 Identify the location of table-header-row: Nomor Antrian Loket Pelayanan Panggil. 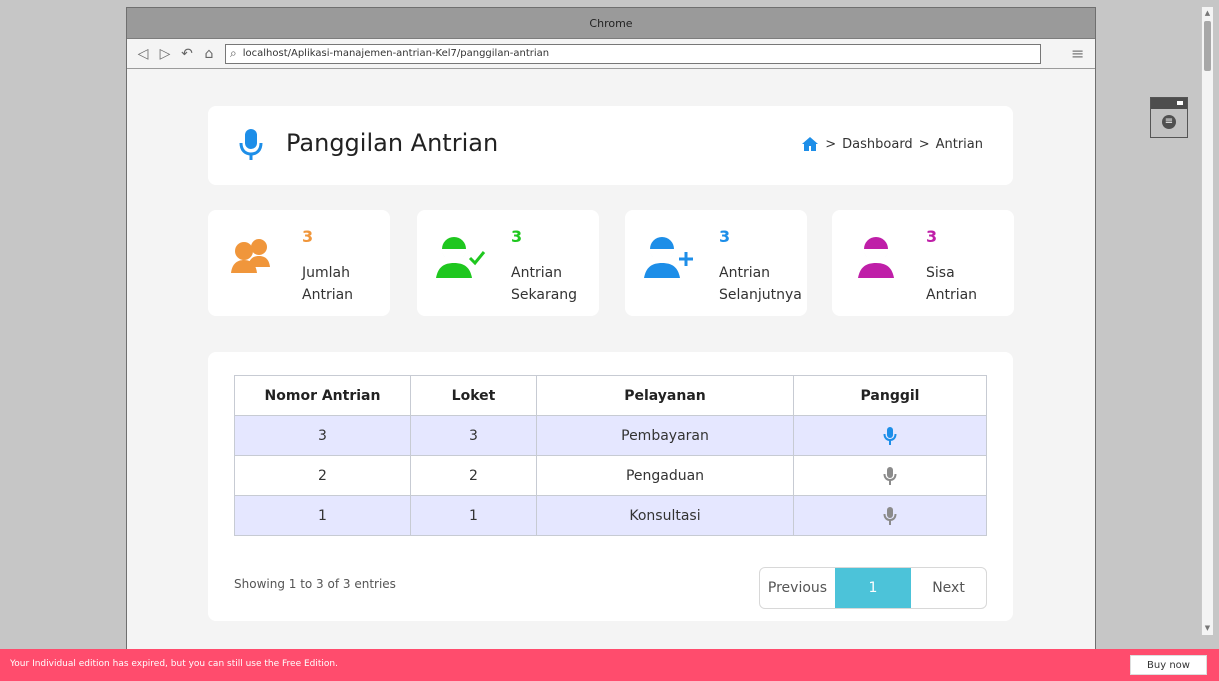
(610, 395).